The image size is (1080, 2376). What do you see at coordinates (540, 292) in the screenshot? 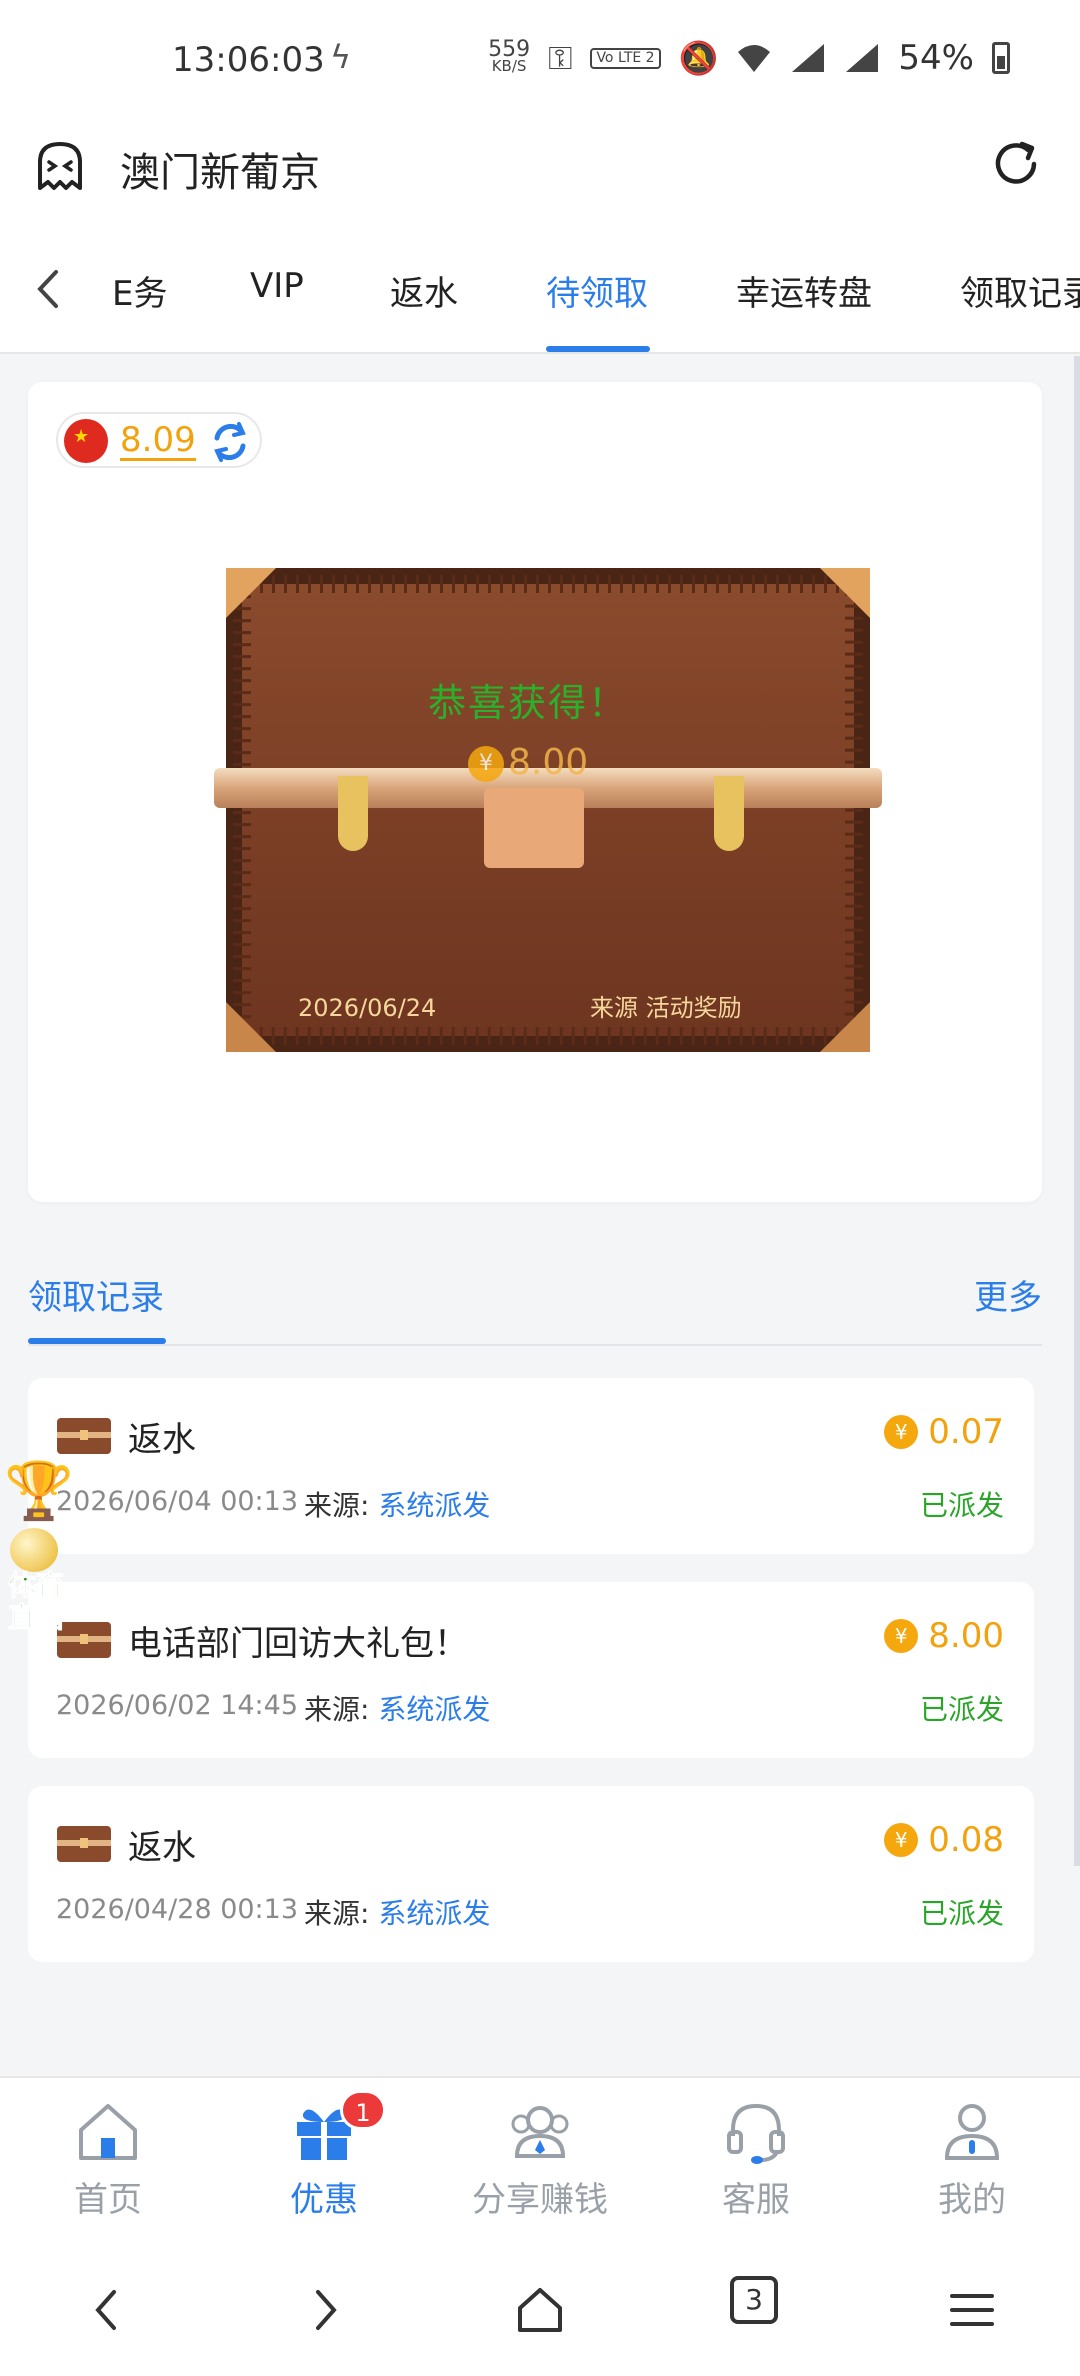
I see `tab-bar: E务 VIP 返水 待领取 幸运转盘 领取记录` at bounding box center [540, 292].